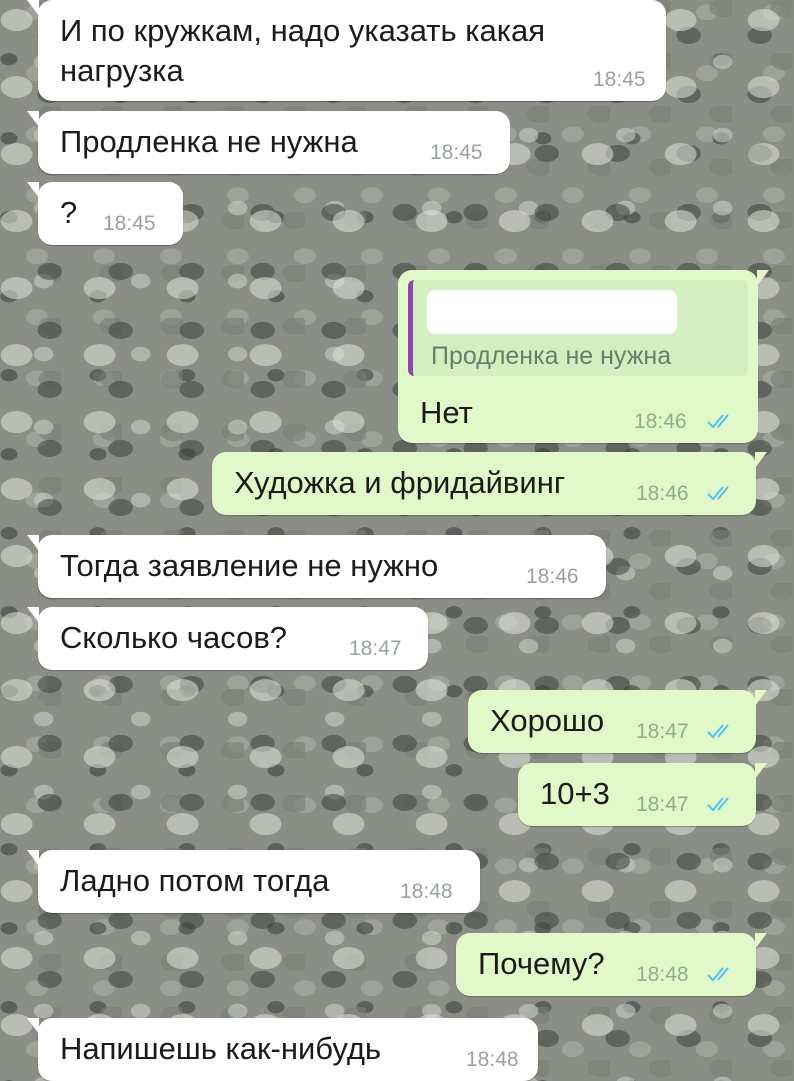 The height and width of the screenshot is (1081, 794). Describe the element at coordinates (221, 1048) in the screenshot. I see `message-text: Напишешь как-нибудь` at that location.